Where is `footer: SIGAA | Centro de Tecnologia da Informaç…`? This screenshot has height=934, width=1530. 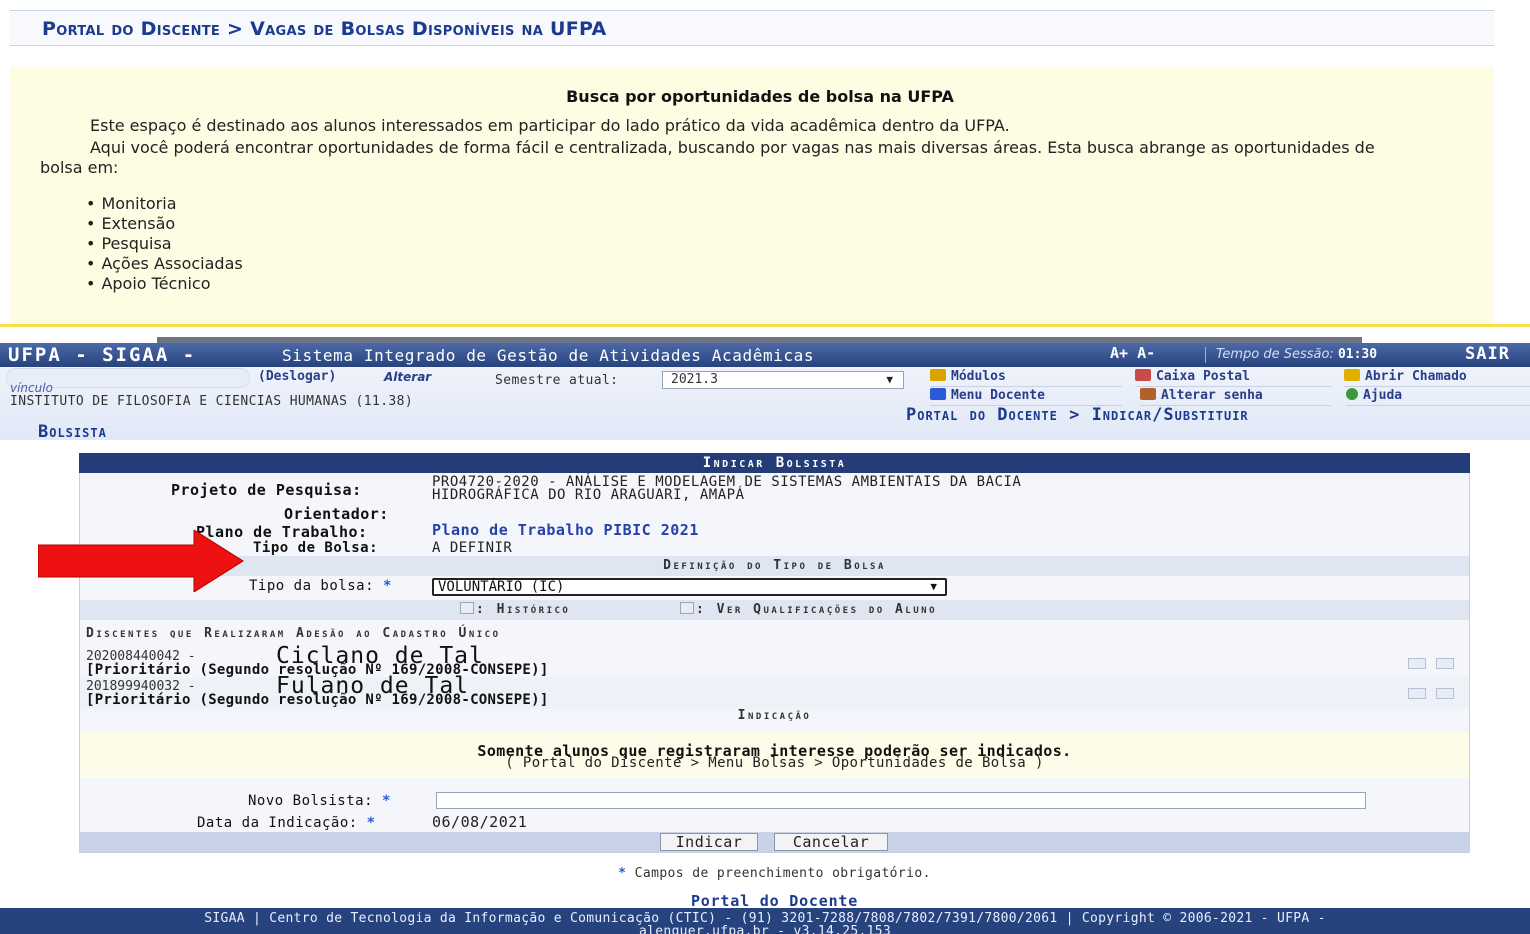
footer: SIGAA | Centro de Tecnologia da Informaç… is located at coordinates (765, 921).